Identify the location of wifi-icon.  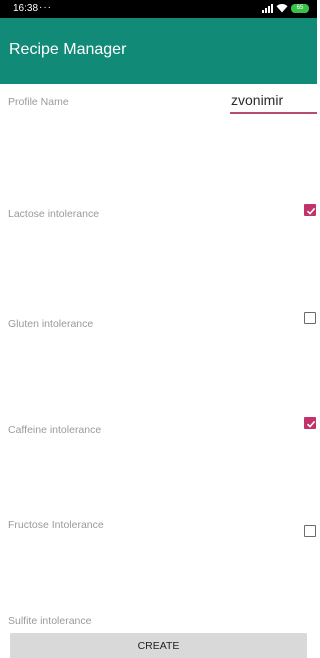
(282, 8).